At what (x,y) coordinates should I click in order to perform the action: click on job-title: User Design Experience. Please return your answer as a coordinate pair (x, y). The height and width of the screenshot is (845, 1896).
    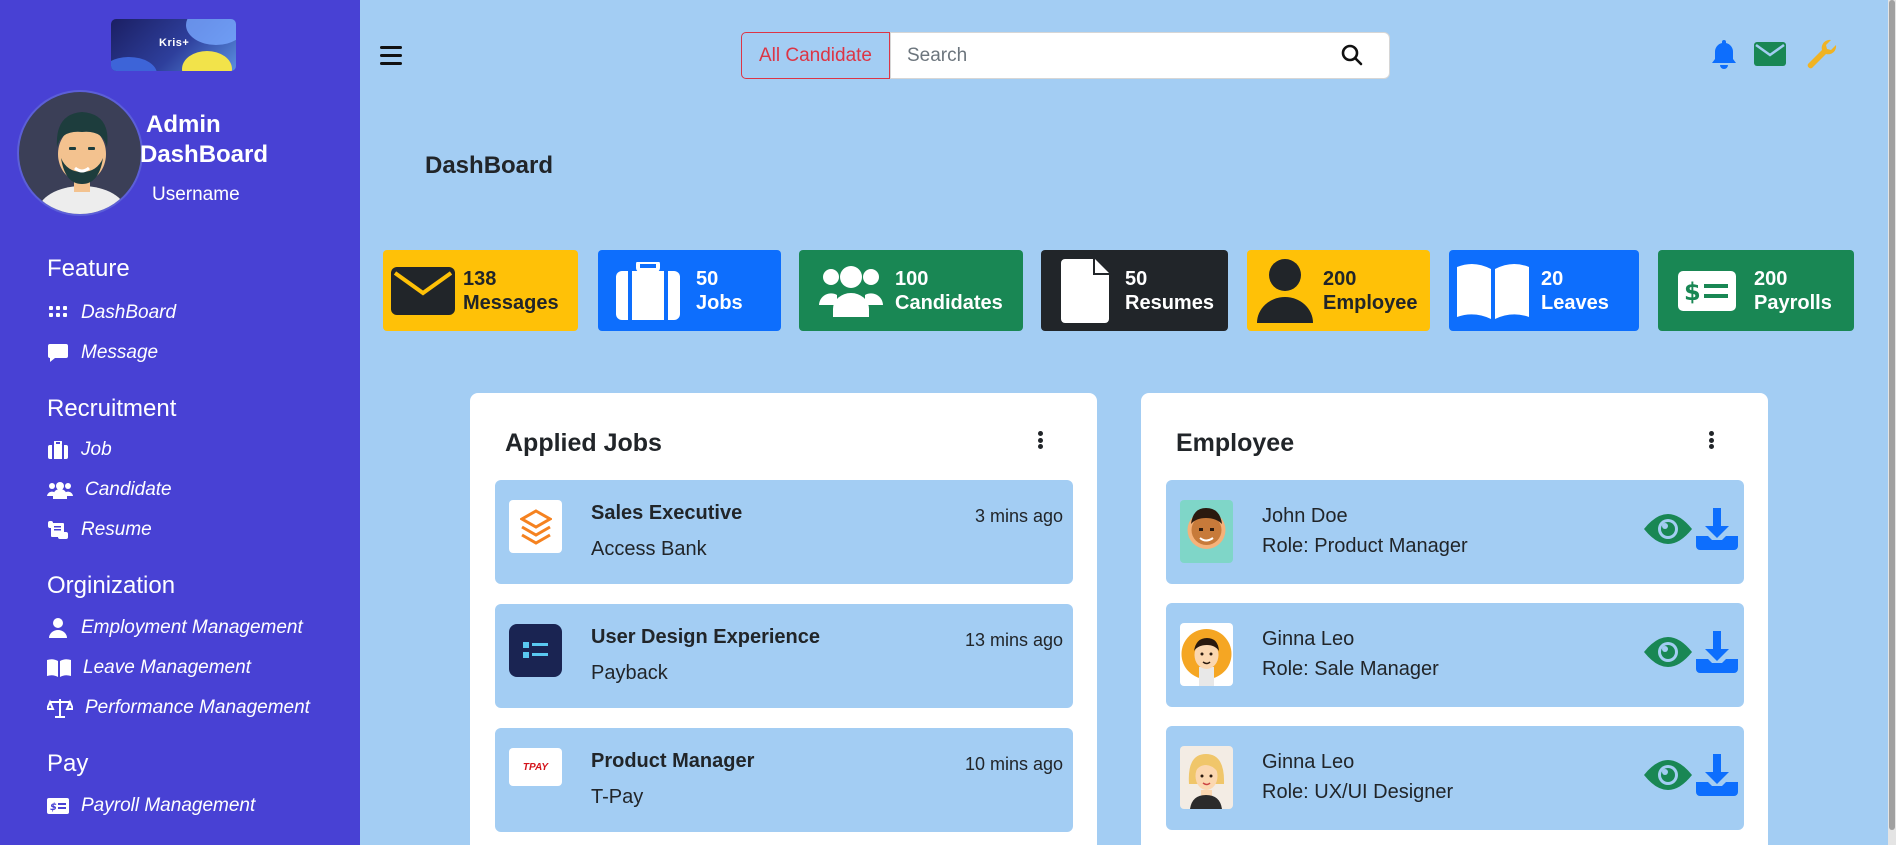
    Looking at the image, I should click on (705, 637).